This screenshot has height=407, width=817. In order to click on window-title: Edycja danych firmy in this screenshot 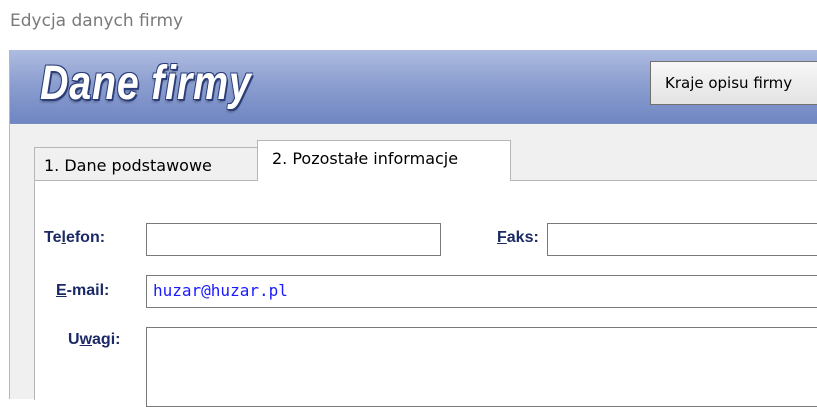, I will do `click(97, 21)`.